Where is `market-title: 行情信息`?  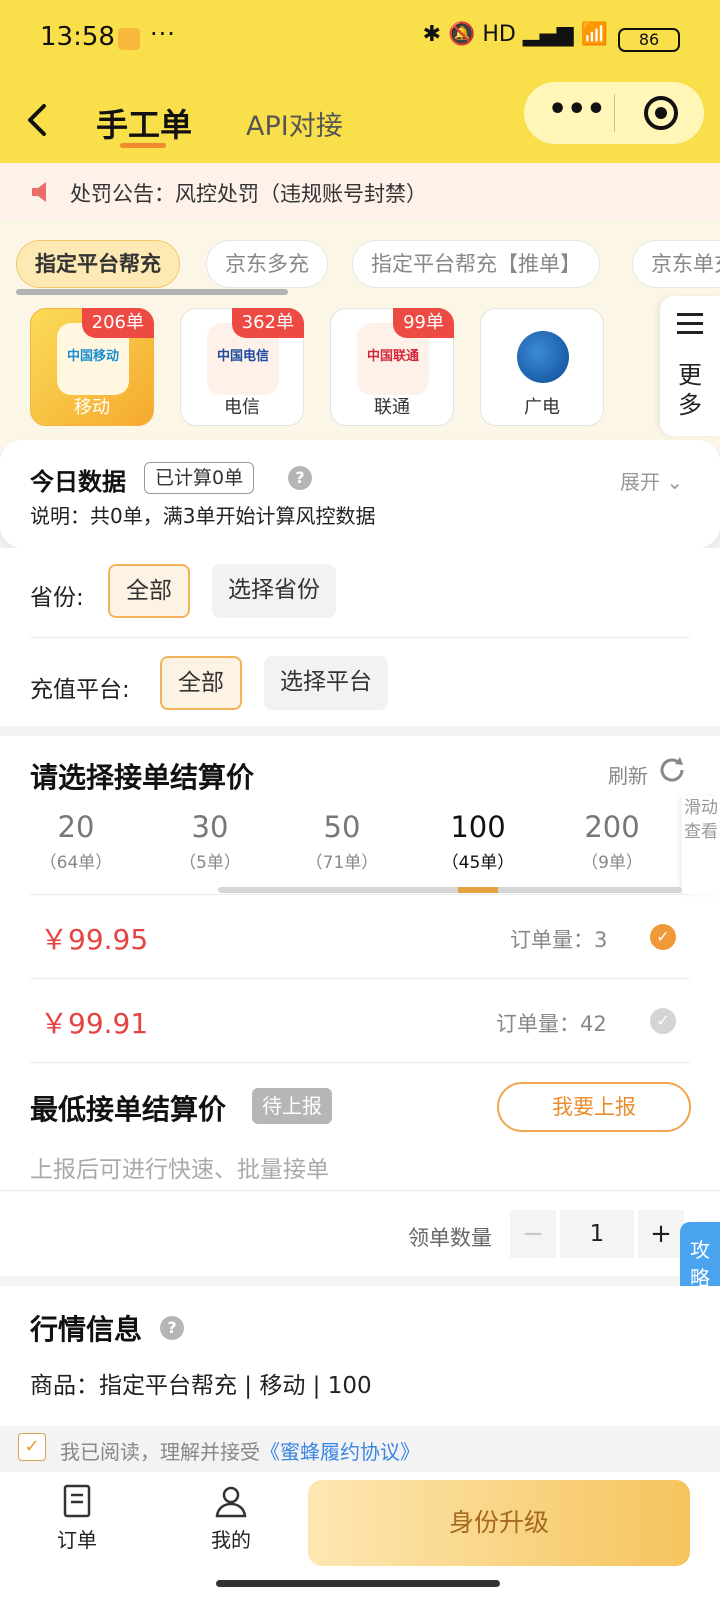
market-title: 行情信息 is located at coordinates (86, 1329).